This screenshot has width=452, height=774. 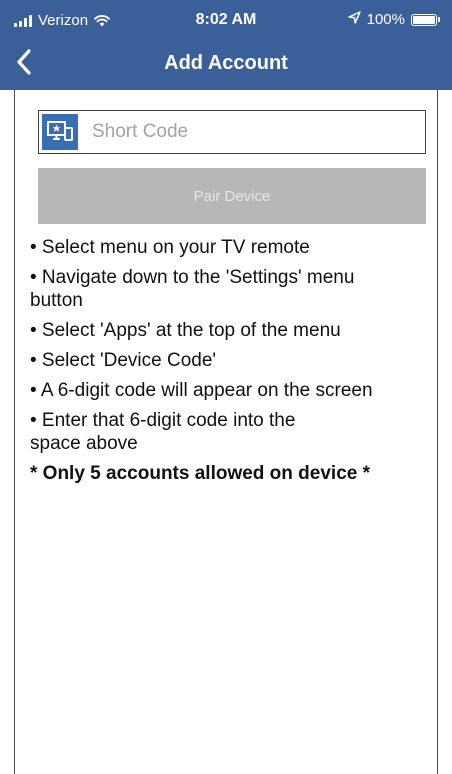 I want to click on pair-device-button: Pair Device, so click(x=232, y=196).